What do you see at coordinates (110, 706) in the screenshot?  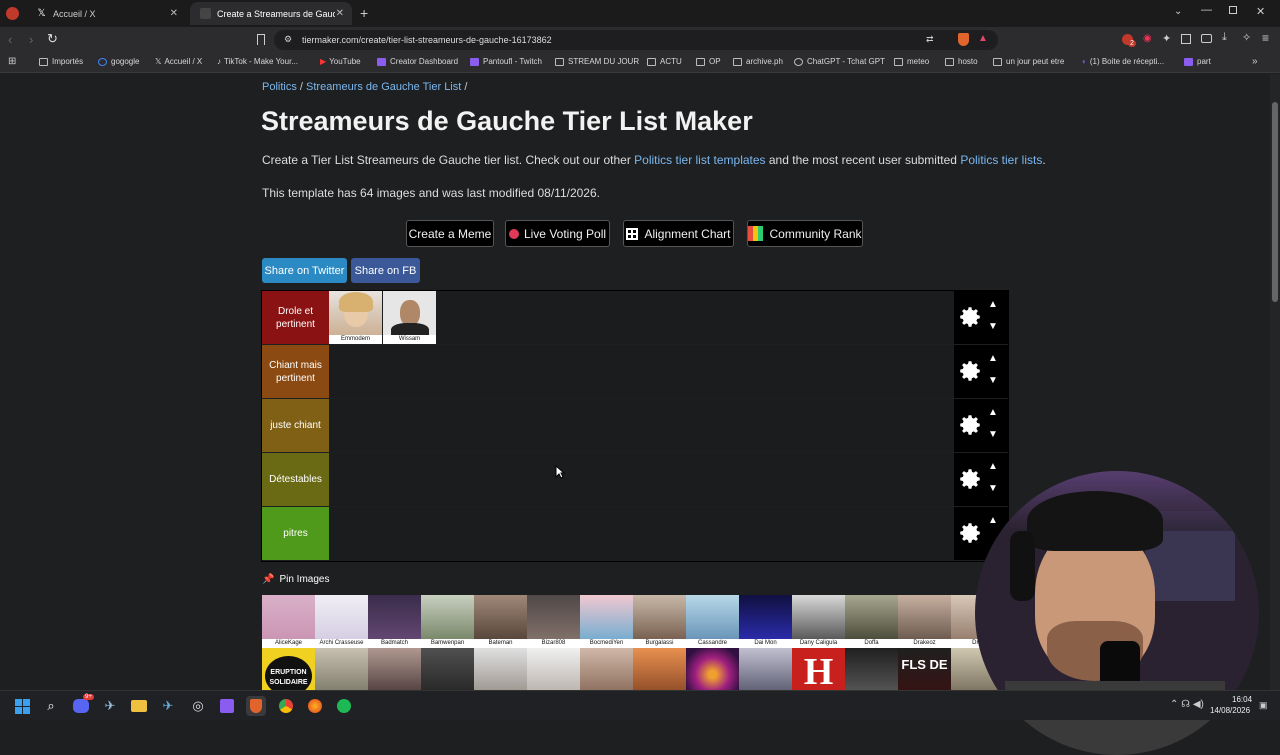 I see `steam-icon: ✈` at bounding box center [110, 706].